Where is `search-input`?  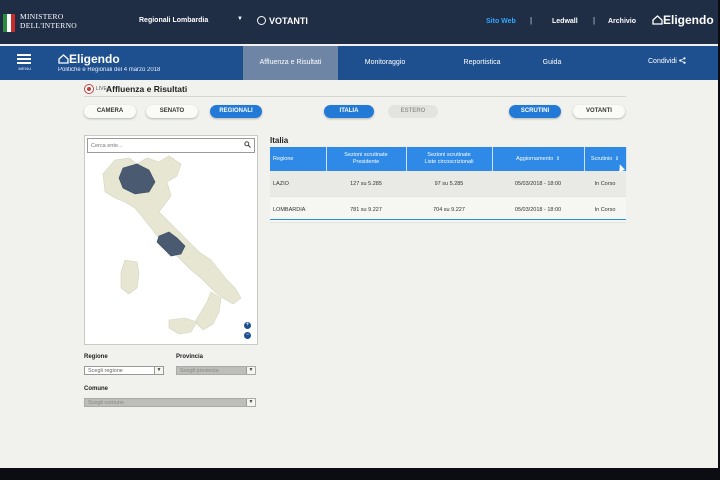 search-input is located at coordinates (161, 145).